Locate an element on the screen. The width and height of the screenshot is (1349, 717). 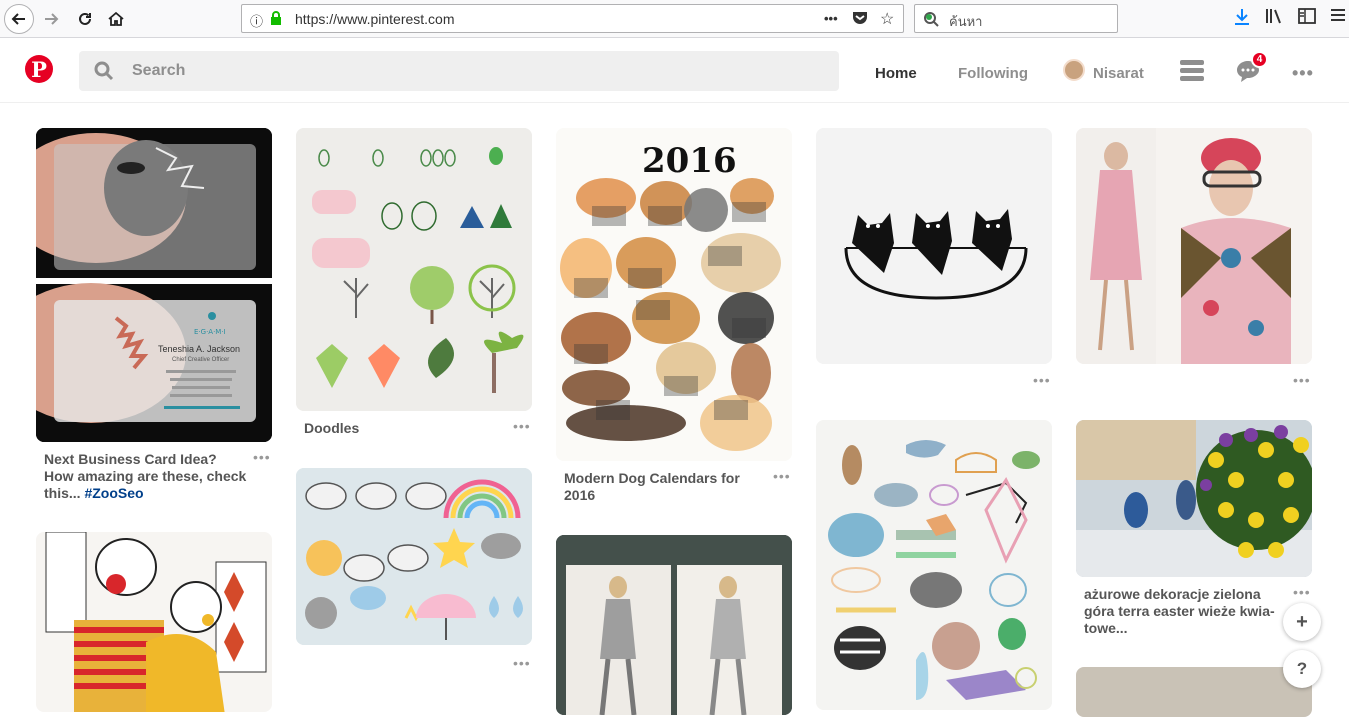
dog-calendar-illustration: 2016 is located at coordinates (674, 294).